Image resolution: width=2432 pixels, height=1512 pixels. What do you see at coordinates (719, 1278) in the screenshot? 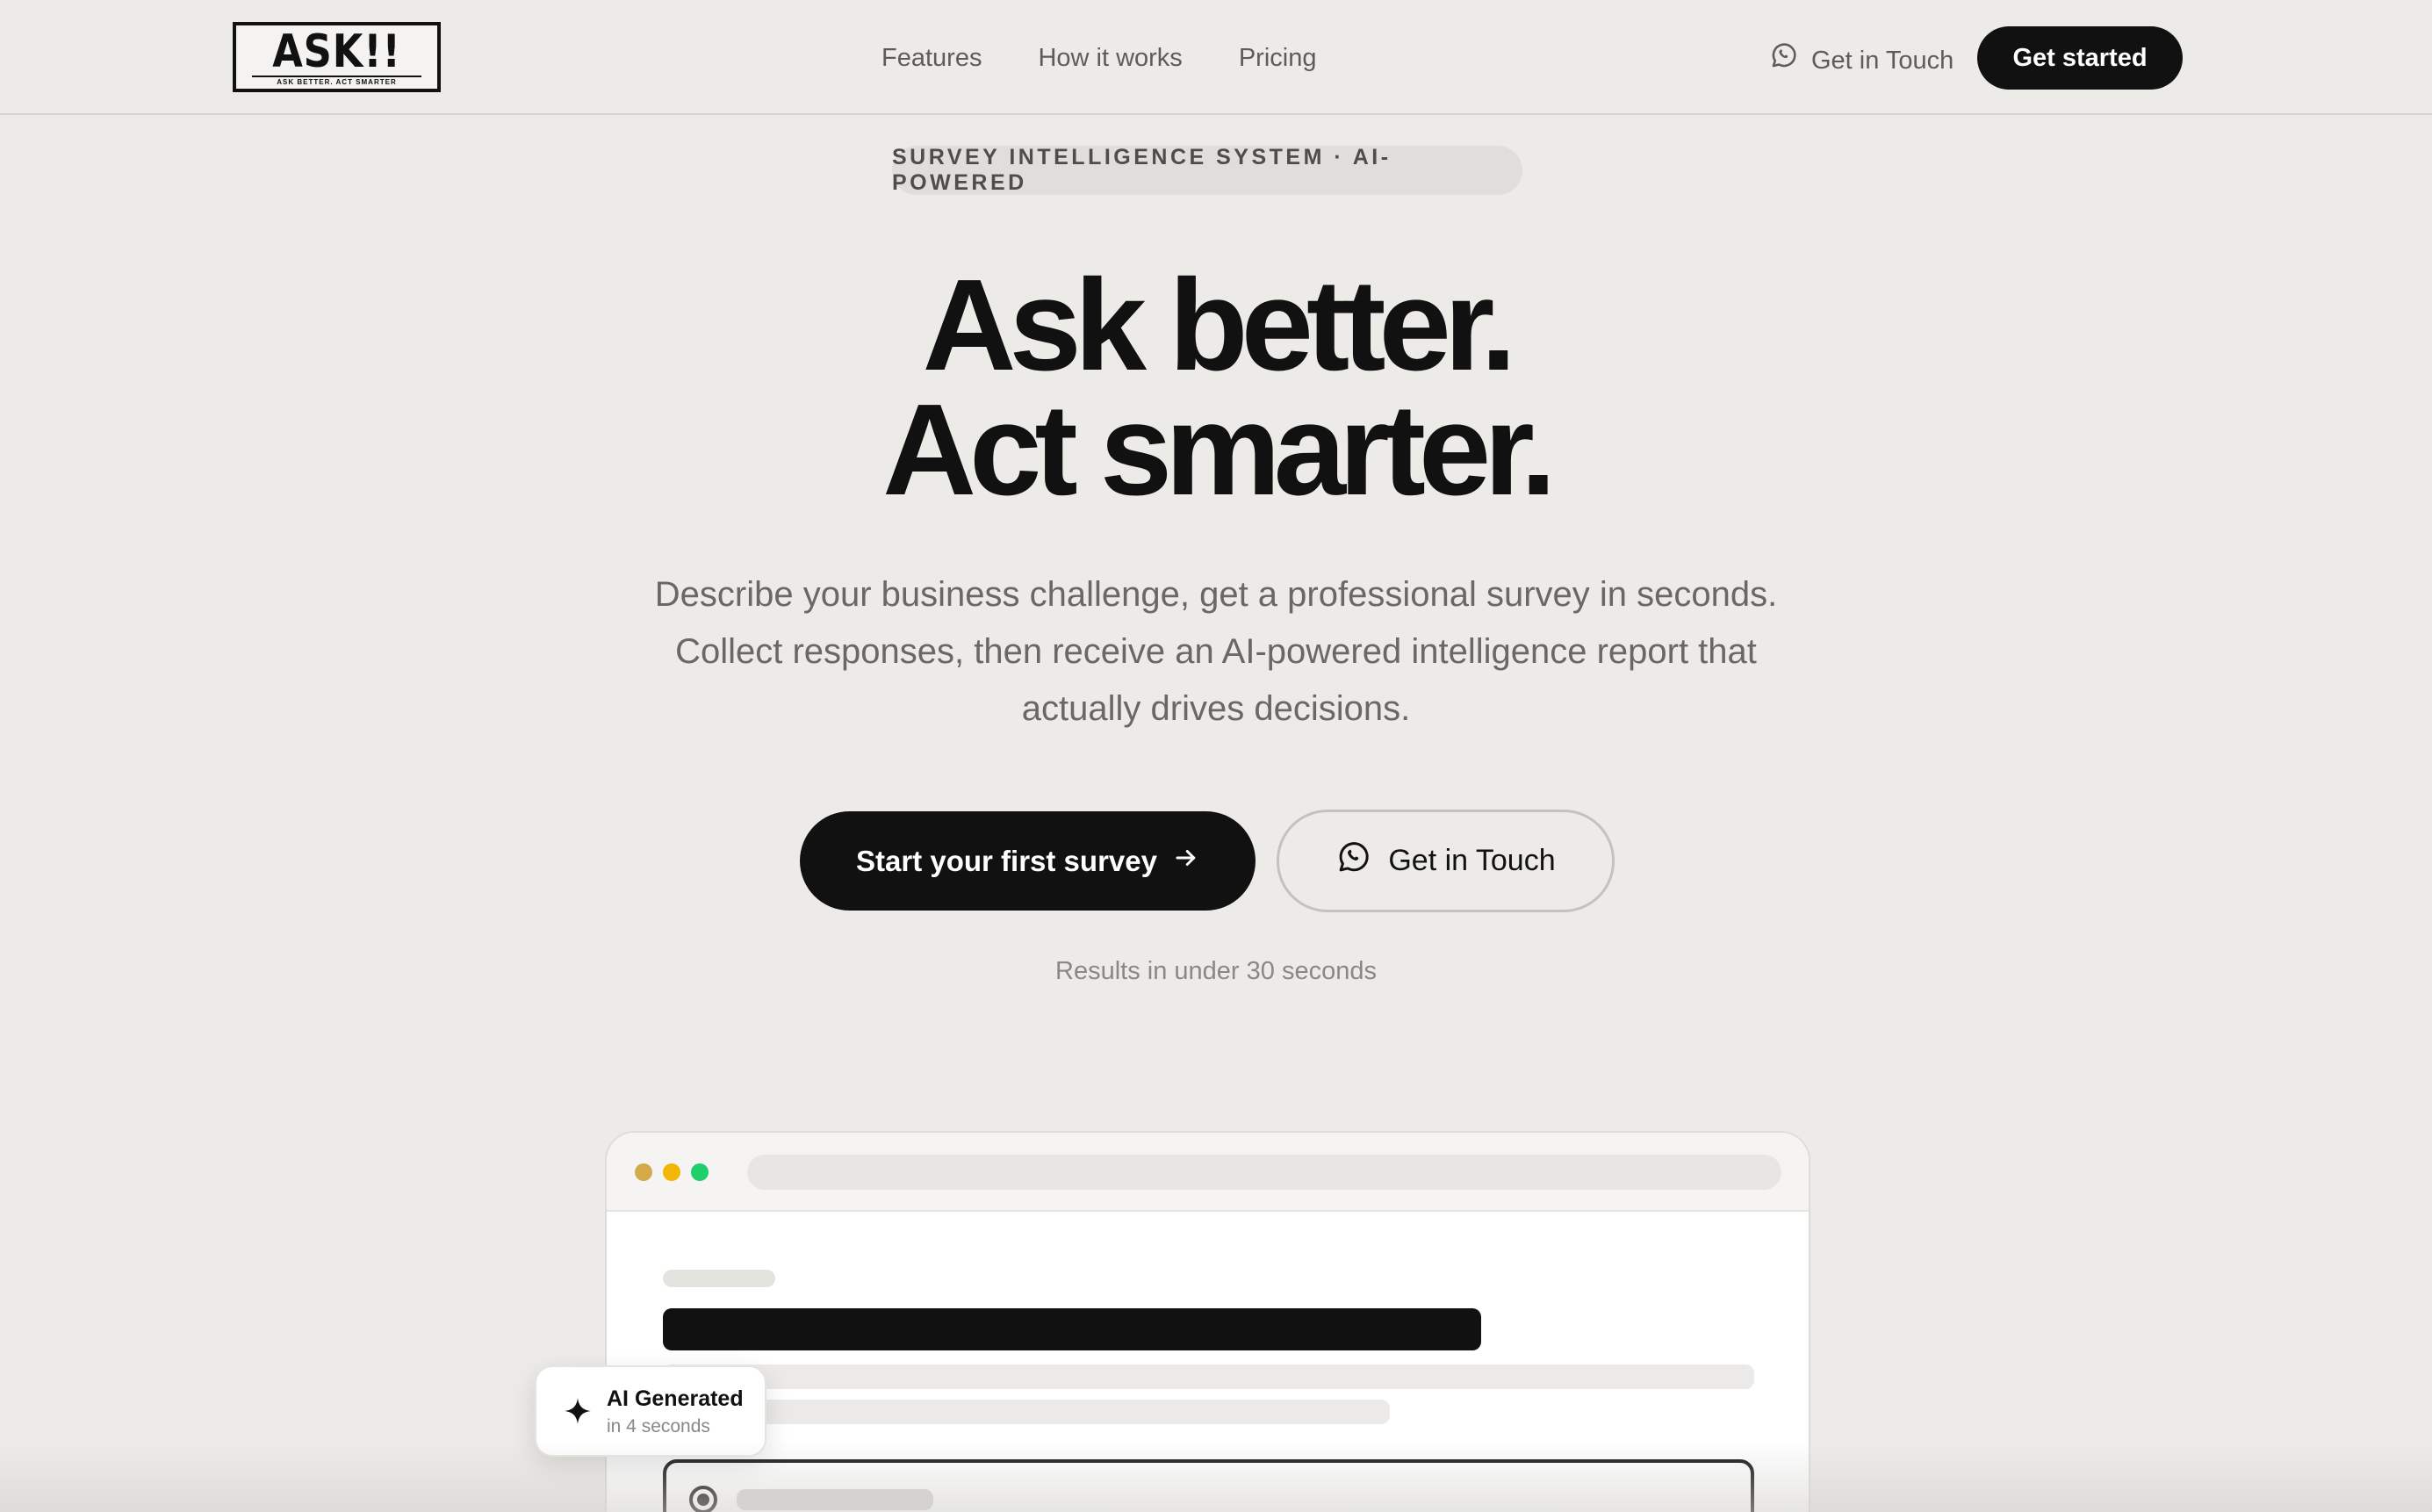
I see `skeleton-label` at bounding box center [719, 1278].